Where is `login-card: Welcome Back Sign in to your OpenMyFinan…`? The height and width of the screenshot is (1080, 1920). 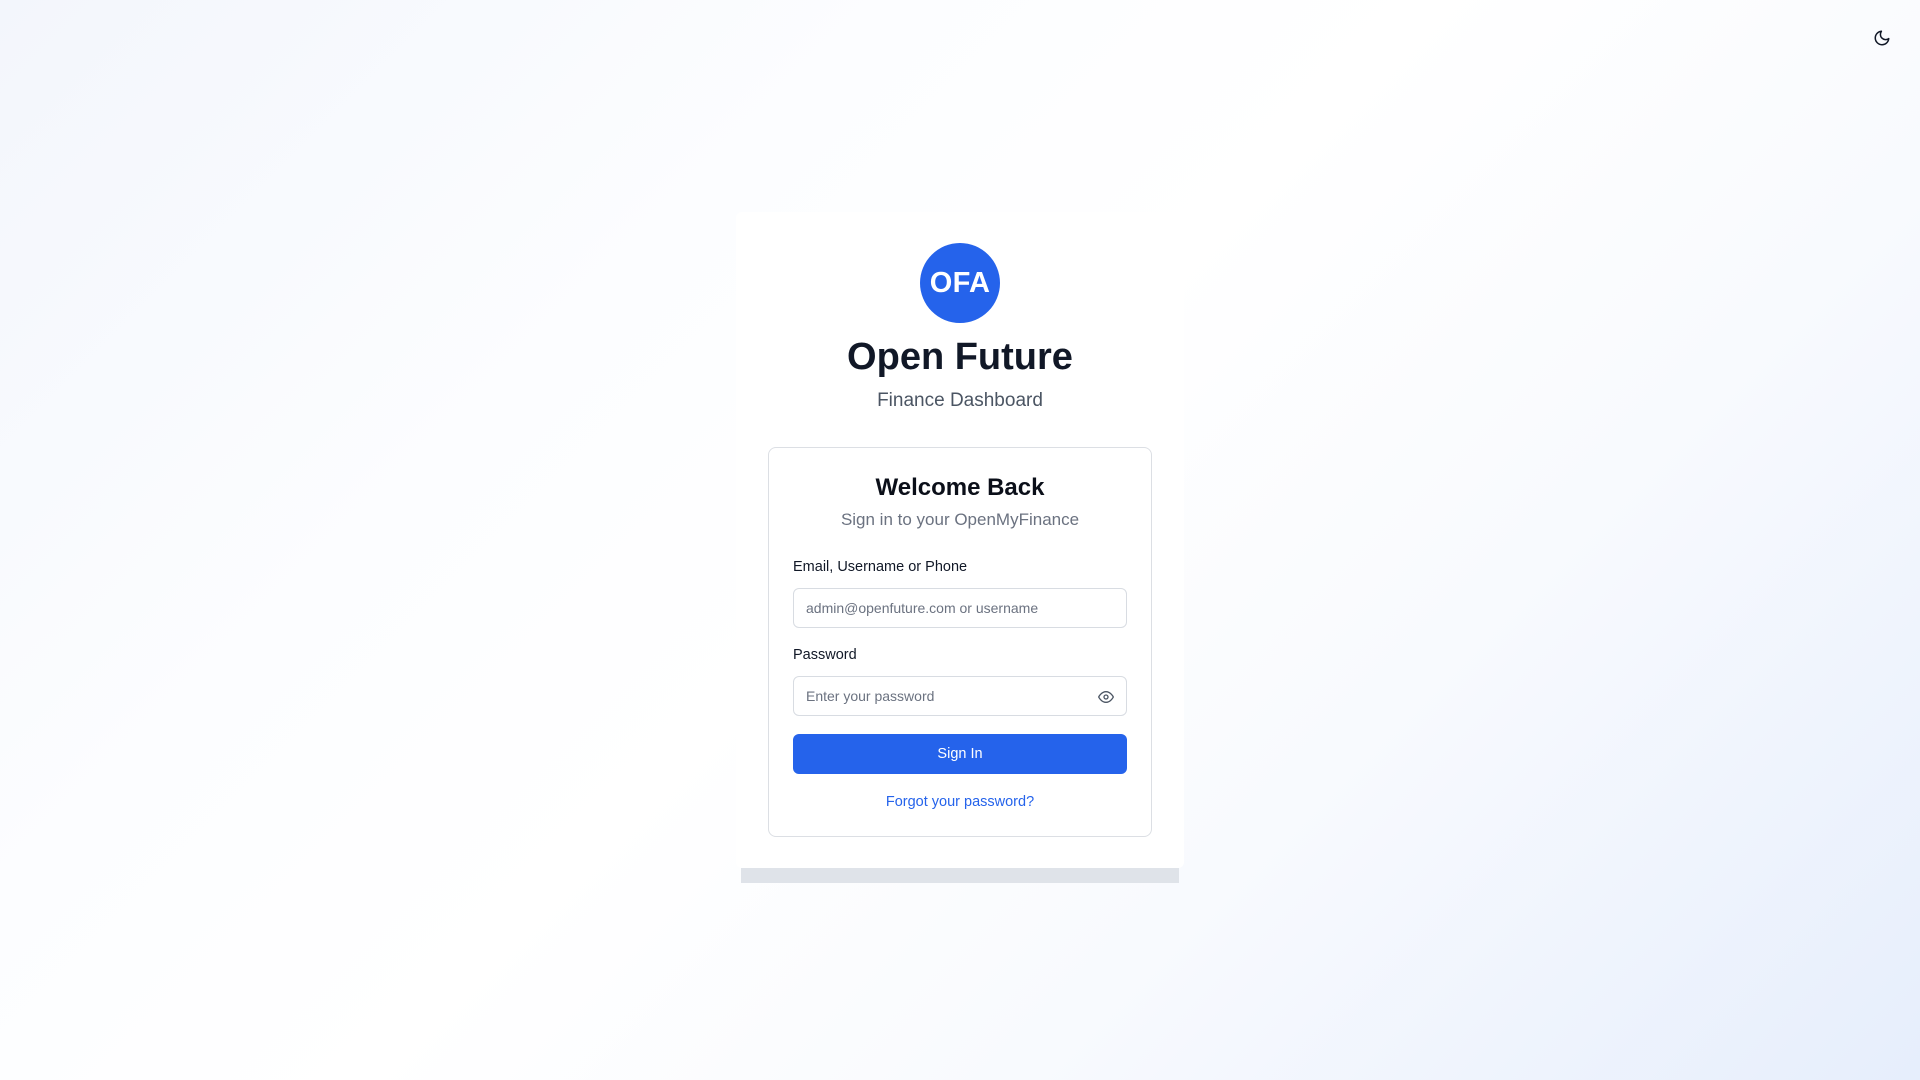 login-card: Welcome Back Sign in to your OpenMyFinan… is located at coordinates (960, 642).